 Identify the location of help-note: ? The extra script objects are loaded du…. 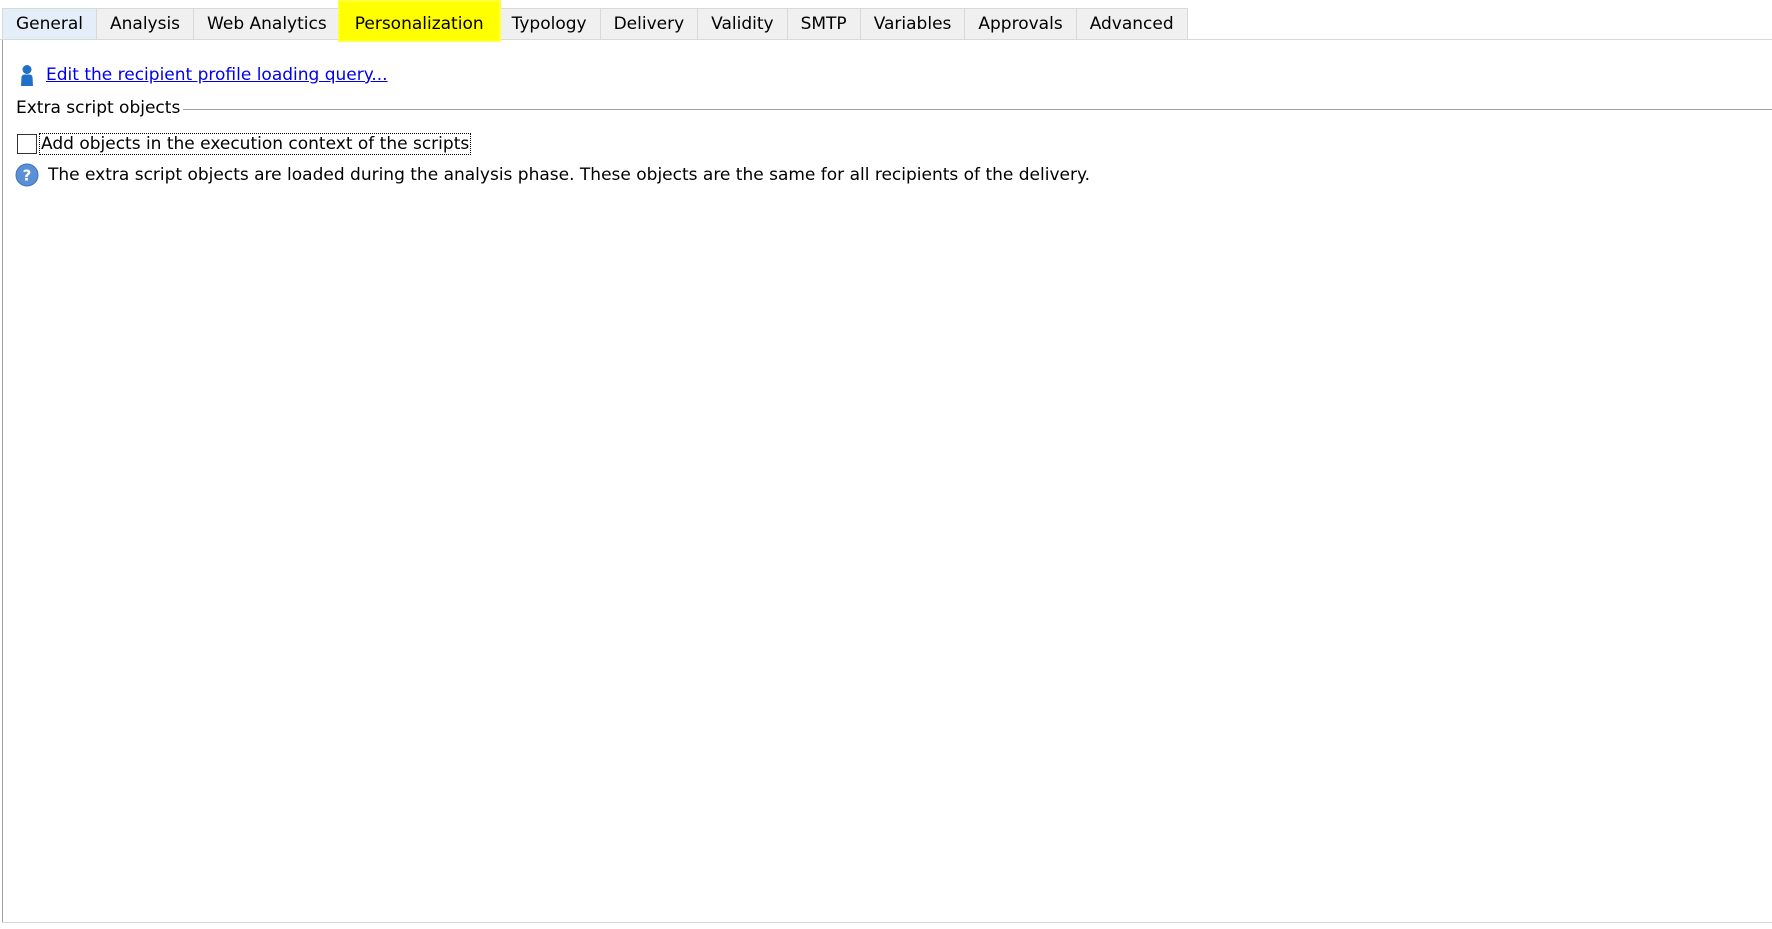
(552, 175).